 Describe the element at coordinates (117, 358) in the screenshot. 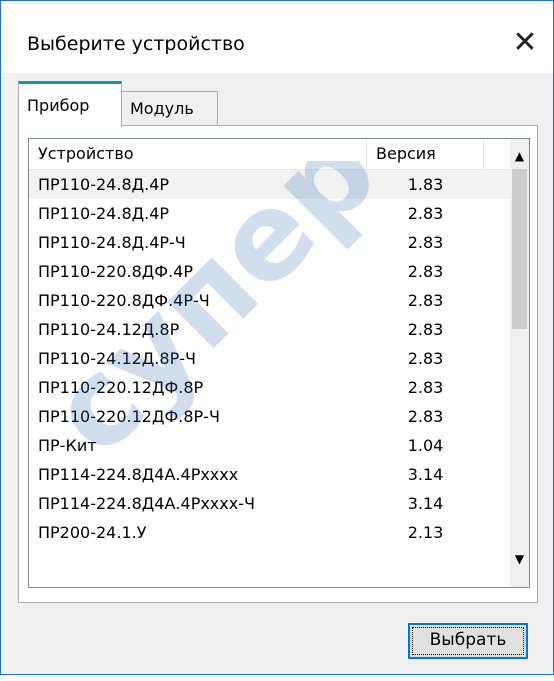

I see `device-name-cell: ПР110-24.12Д.8Р-Ч` at that location.